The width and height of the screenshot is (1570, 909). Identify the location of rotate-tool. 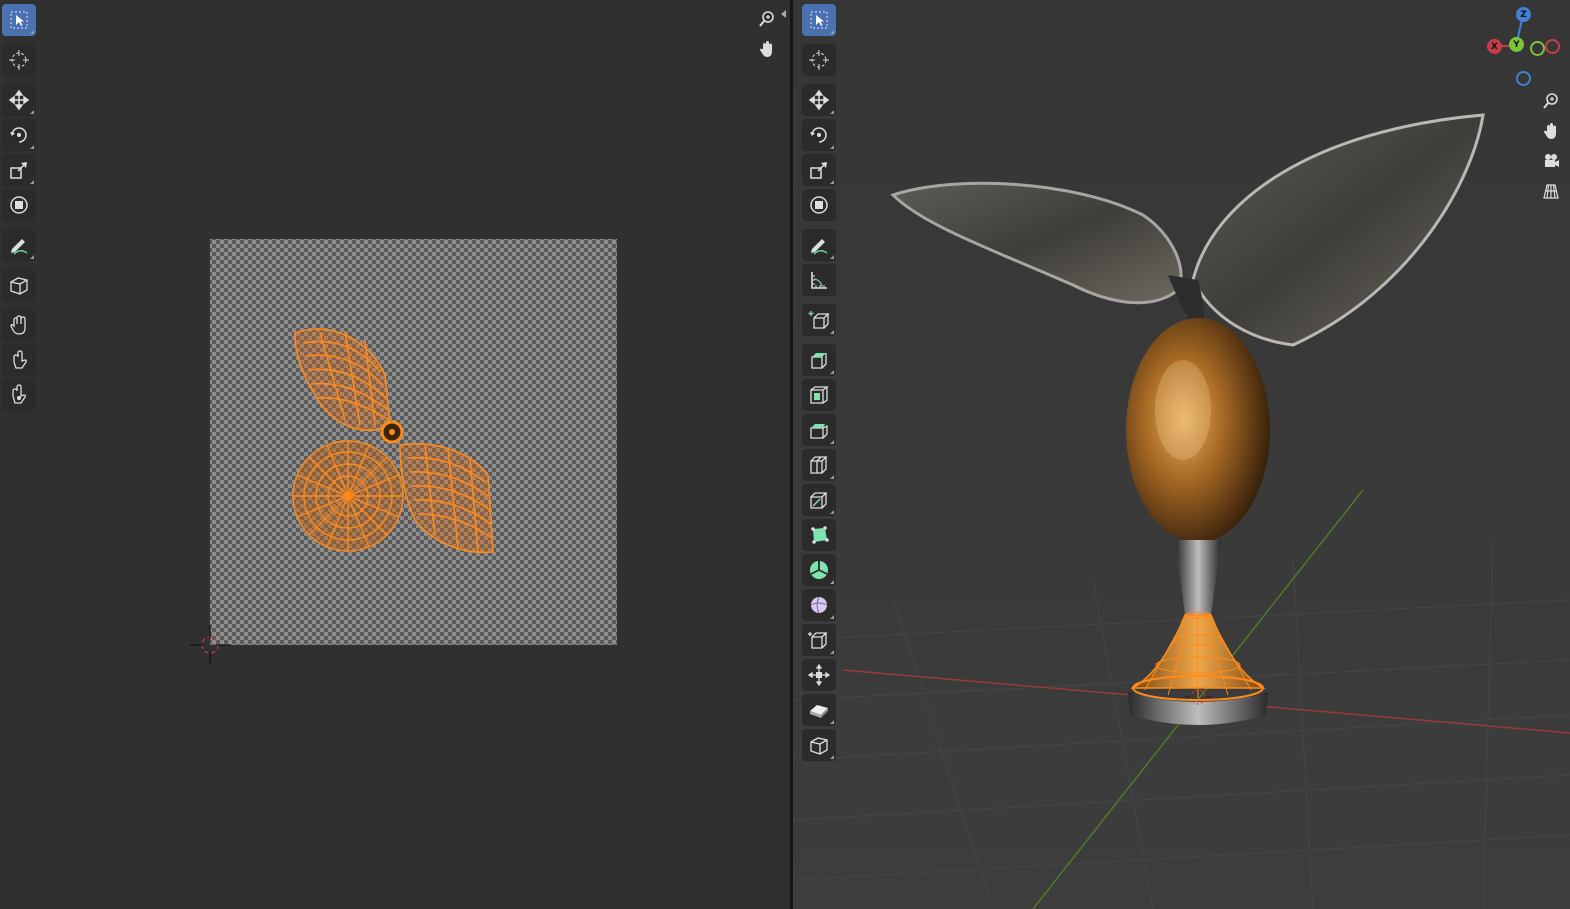
(819, 135).